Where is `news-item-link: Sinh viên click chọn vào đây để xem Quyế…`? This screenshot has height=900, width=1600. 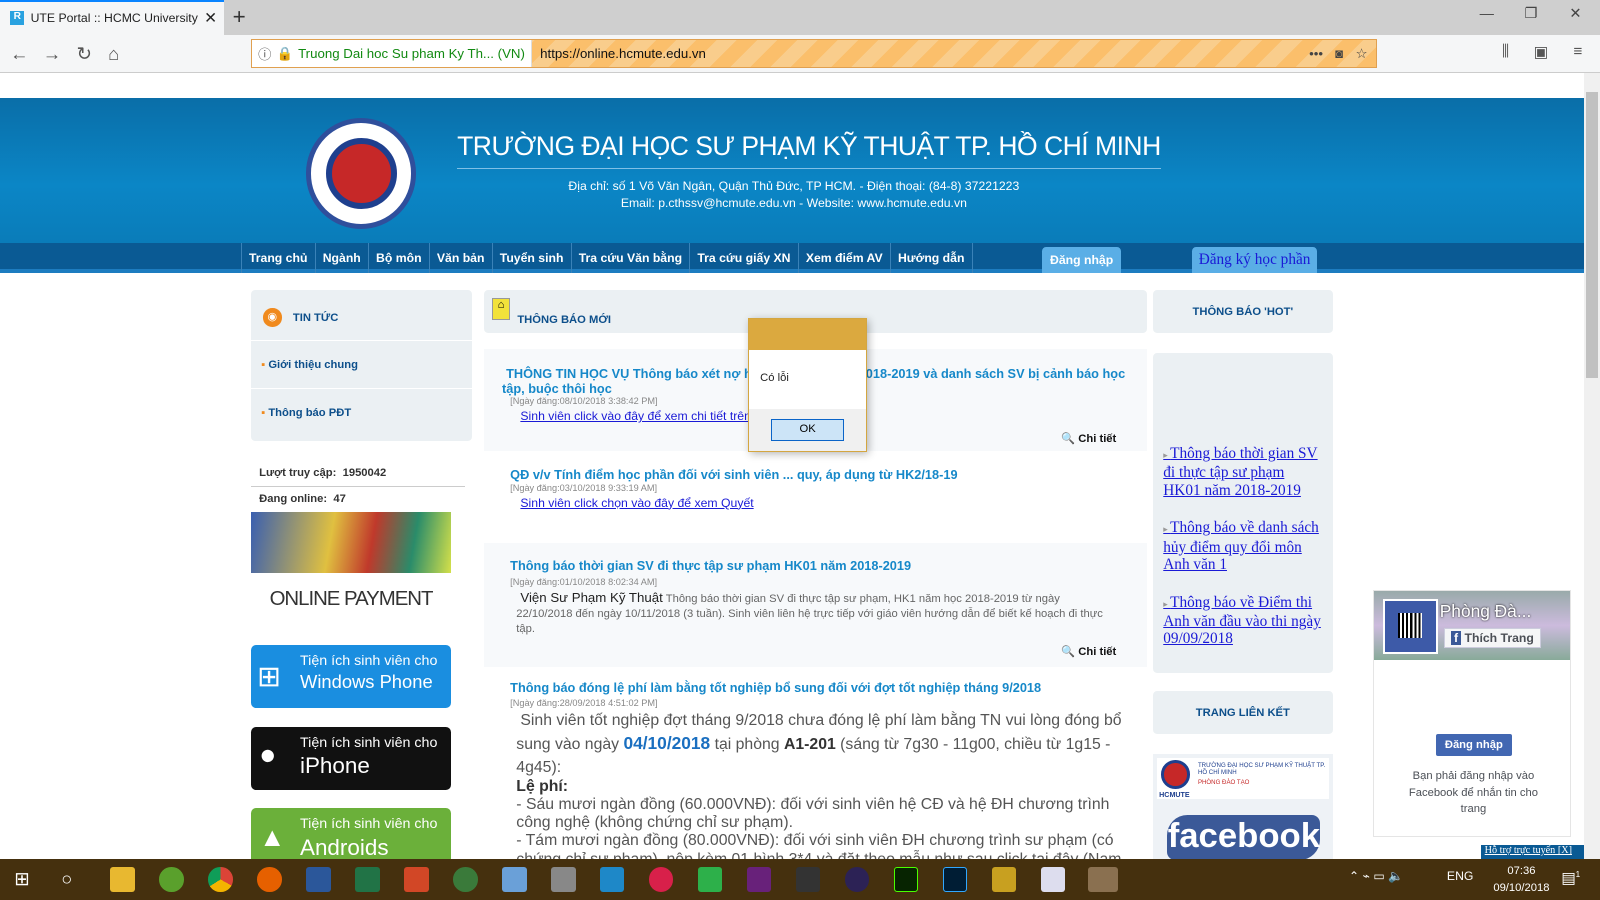
news-item-link: Sinh viên click chọn vào đây để xem Quyế… is located at coordinates (815, 503).